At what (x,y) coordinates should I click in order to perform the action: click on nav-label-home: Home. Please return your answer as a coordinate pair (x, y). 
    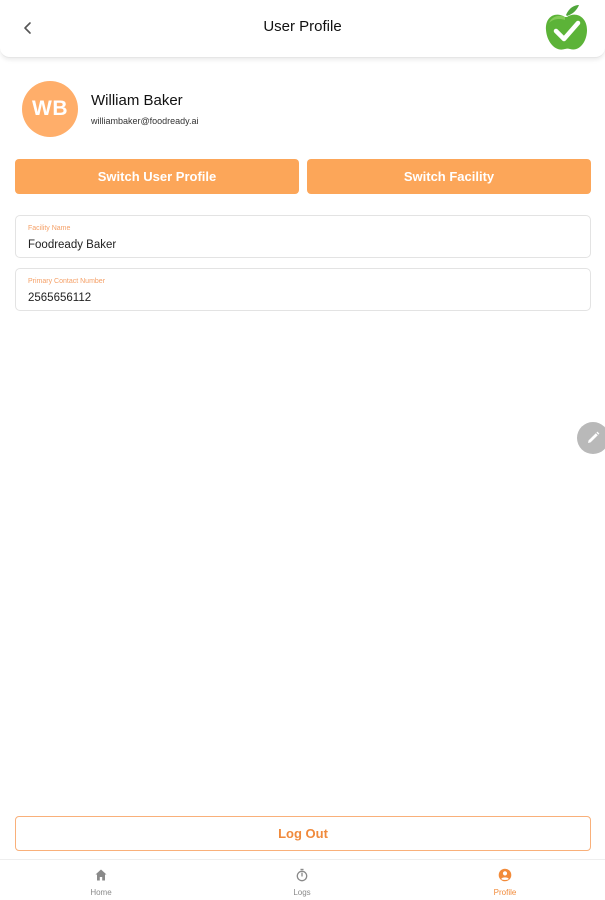
    Looking at the image, I should click on (101, 892).